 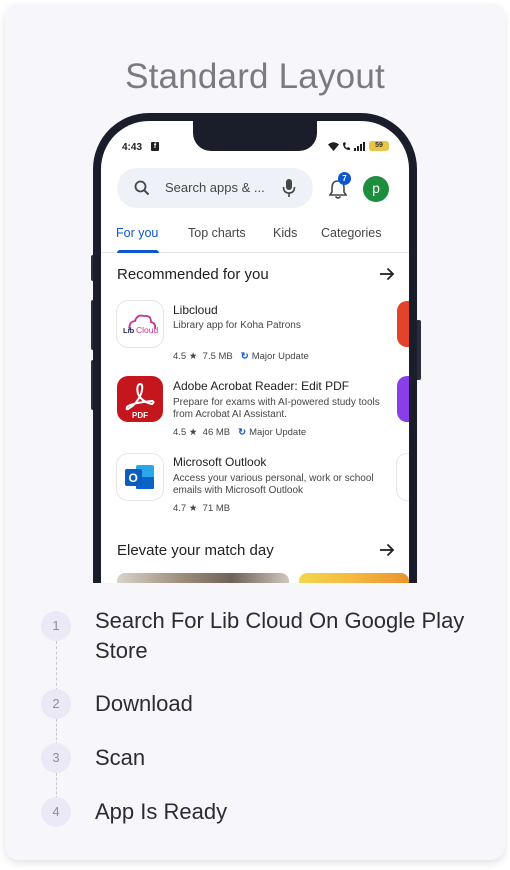 I want to click on signal-icon, so click(x=359, y=146).